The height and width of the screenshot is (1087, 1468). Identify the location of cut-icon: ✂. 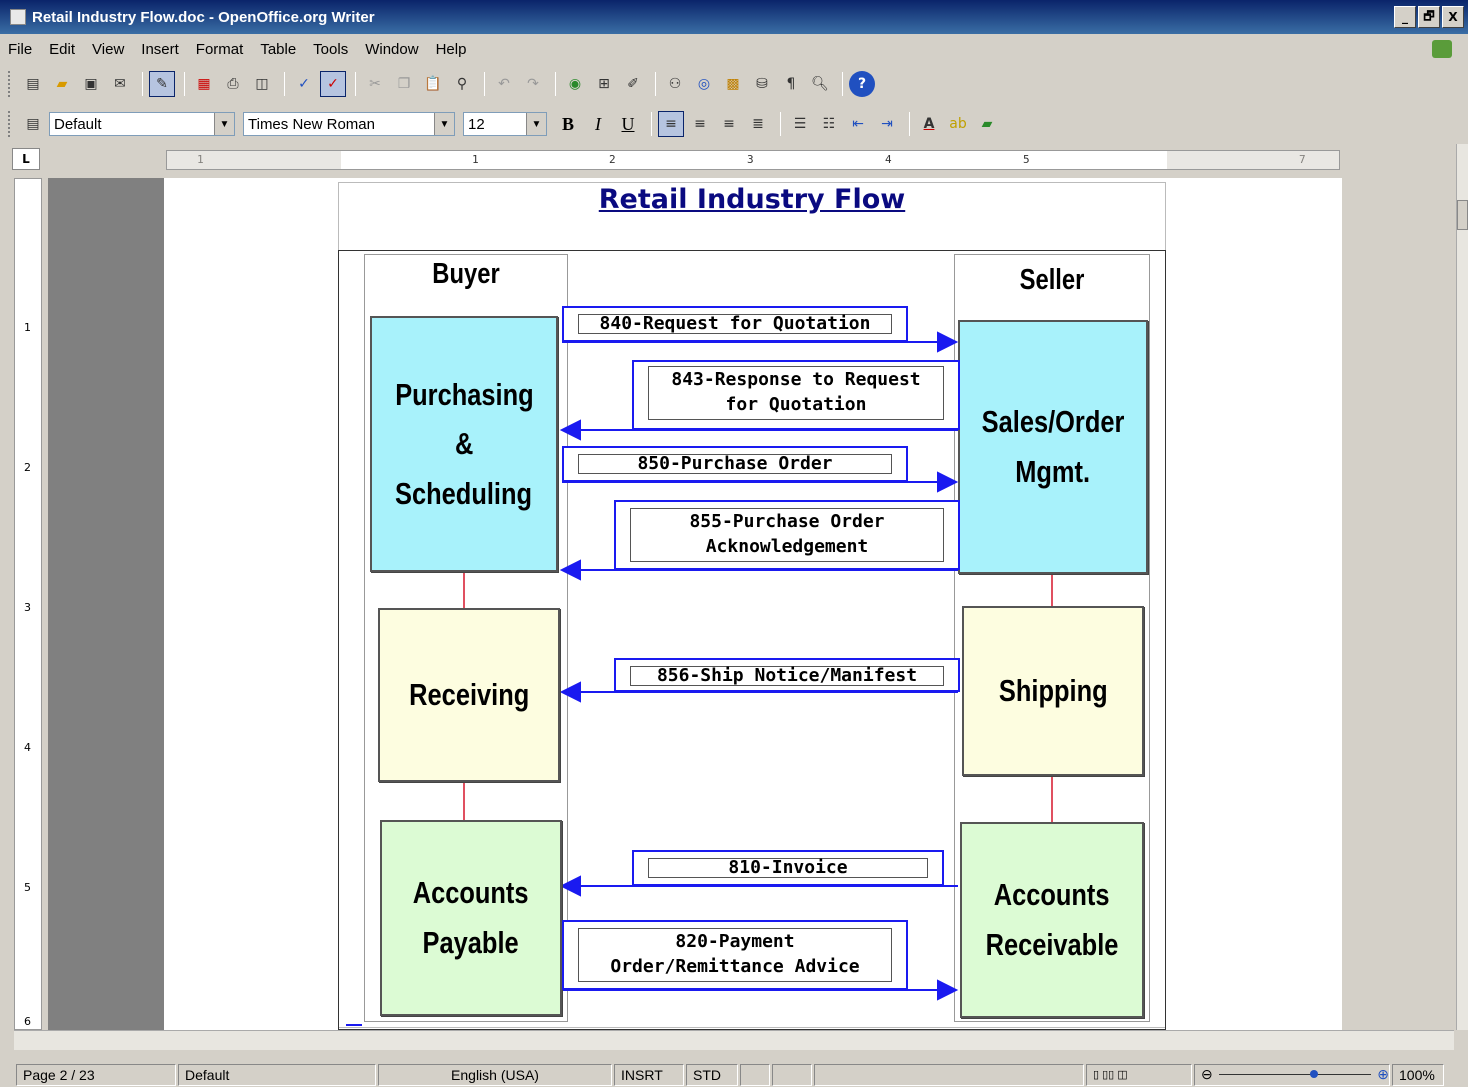
(375, 84).